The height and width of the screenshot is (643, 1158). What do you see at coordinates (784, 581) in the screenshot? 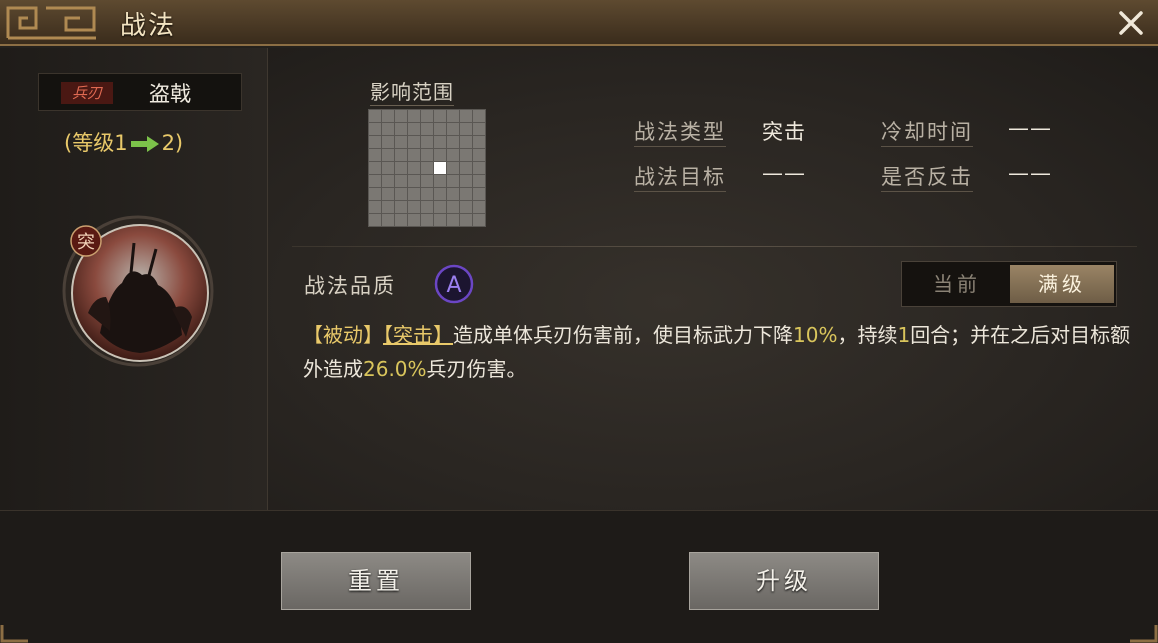
I see `upgrade-button: 升级` at bounding box center [784, 581].